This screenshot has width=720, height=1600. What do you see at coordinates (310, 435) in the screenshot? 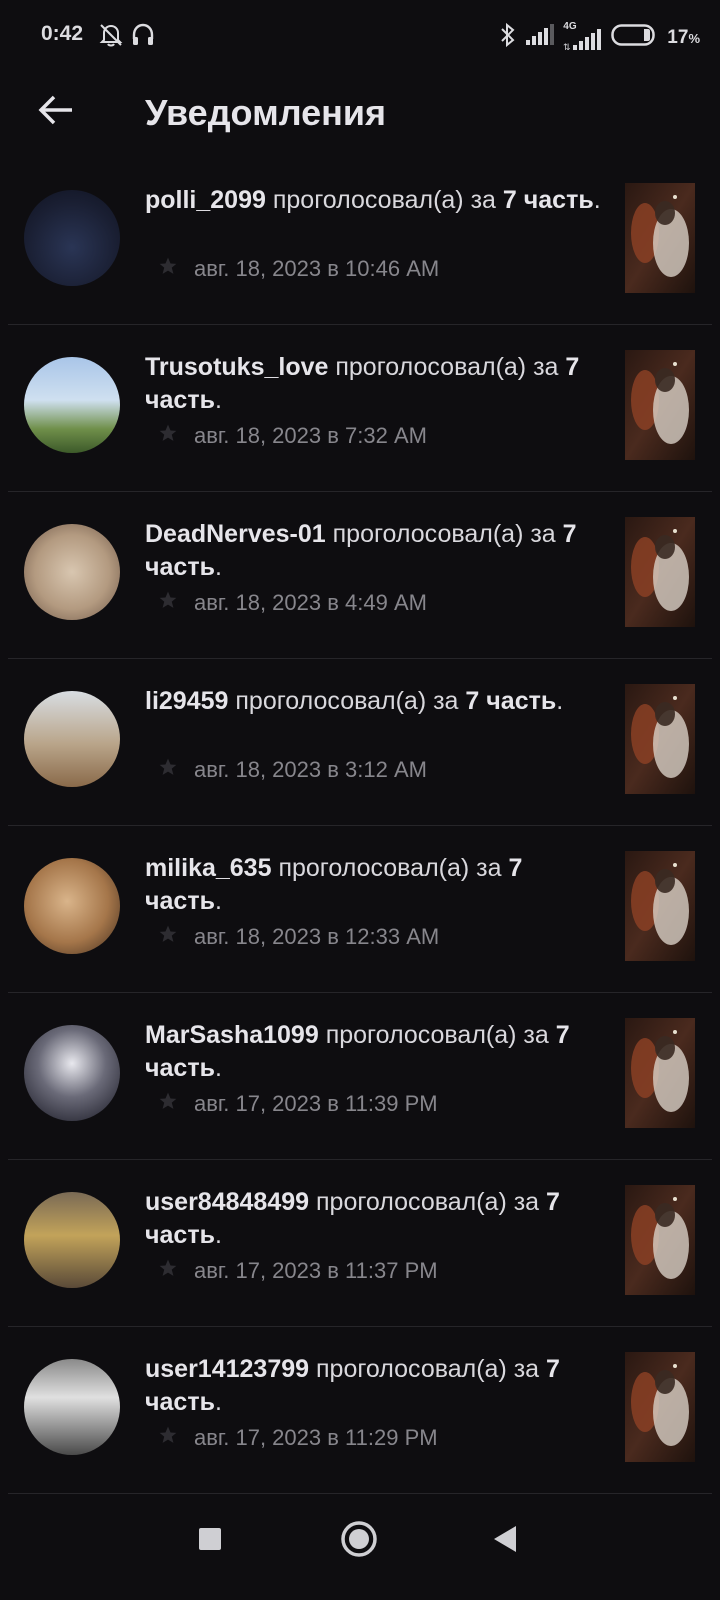
I see `timestamp: авг. 18, 2023 в 7:32 AM` at bounding box center [310, 435].